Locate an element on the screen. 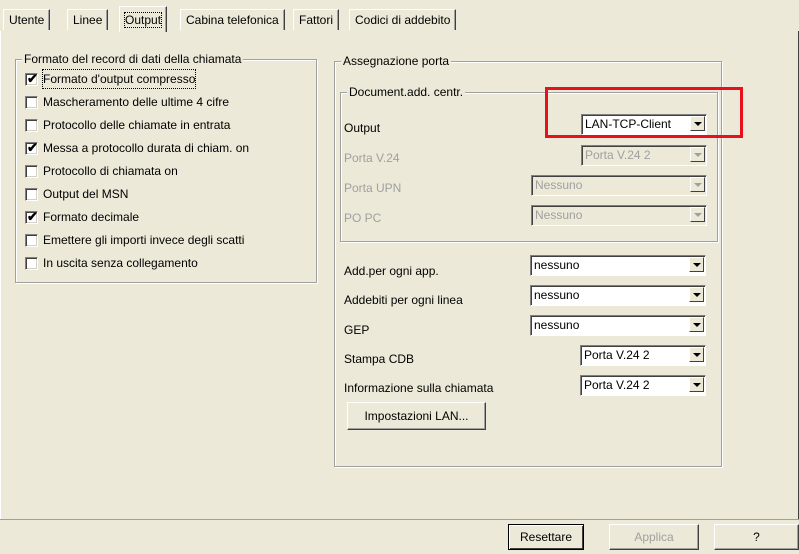 The image size is (799, 554). option-label: Protocollo delle chiamate in entrata is located at coordinates (137, 125).